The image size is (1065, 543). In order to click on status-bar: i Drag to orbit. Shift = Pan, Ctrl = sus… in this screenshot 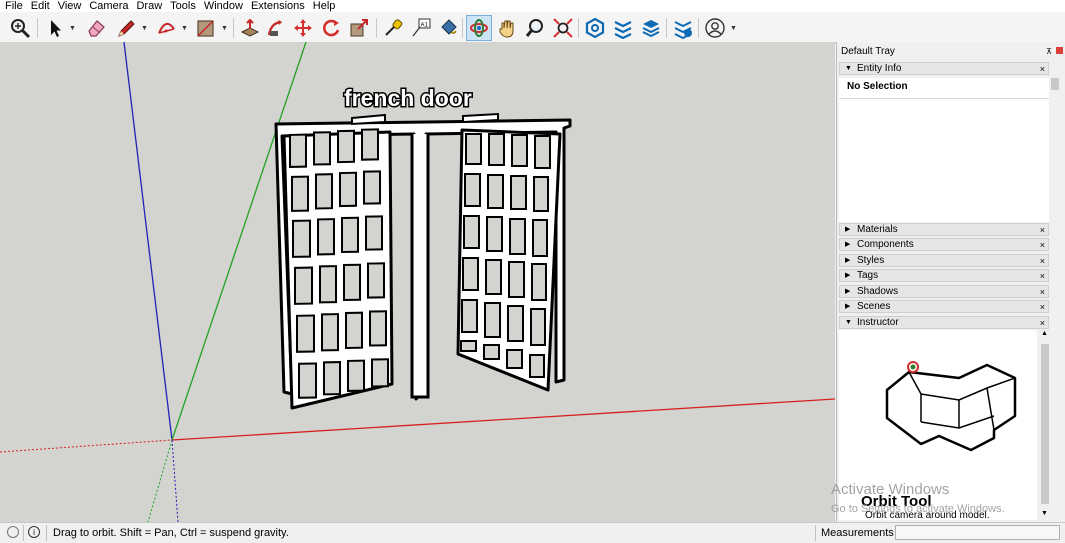, I will do `click(532, 532)`.